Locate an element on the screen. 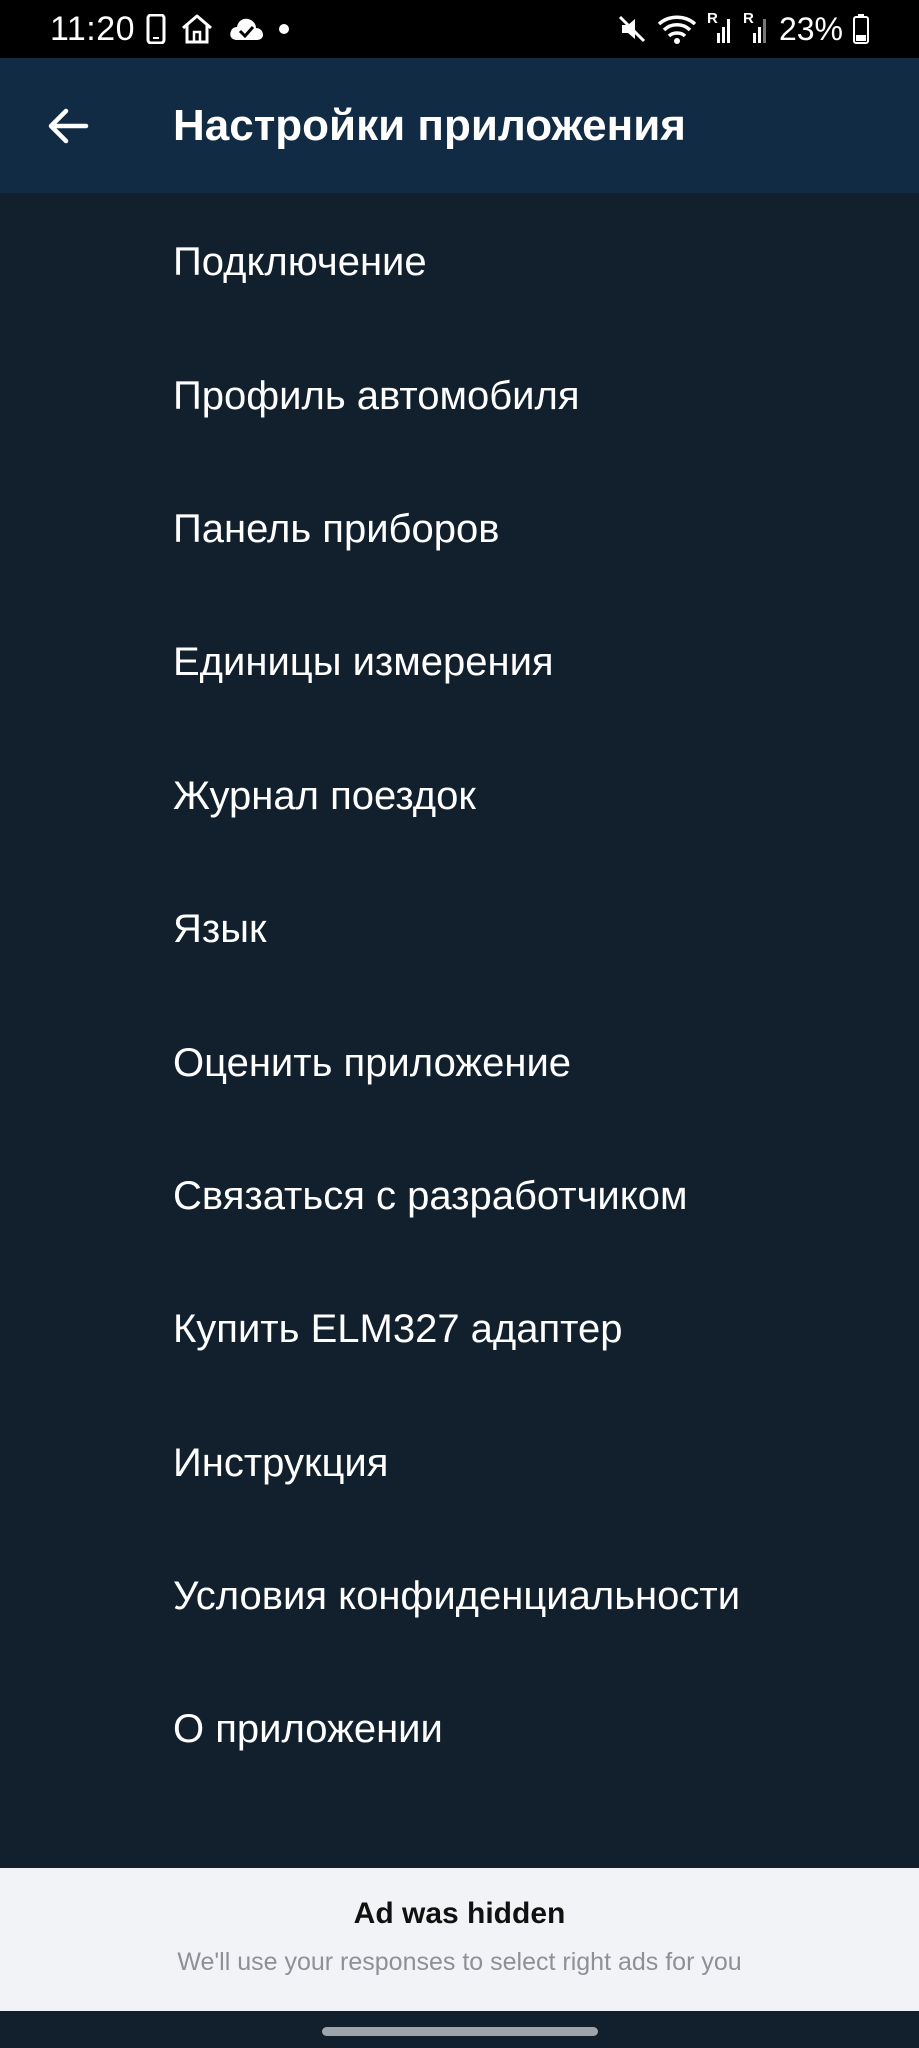 This screenshot has width=919, height=2048. menu-item-label: Оценить приложение is located at coordinates (372, 1062).